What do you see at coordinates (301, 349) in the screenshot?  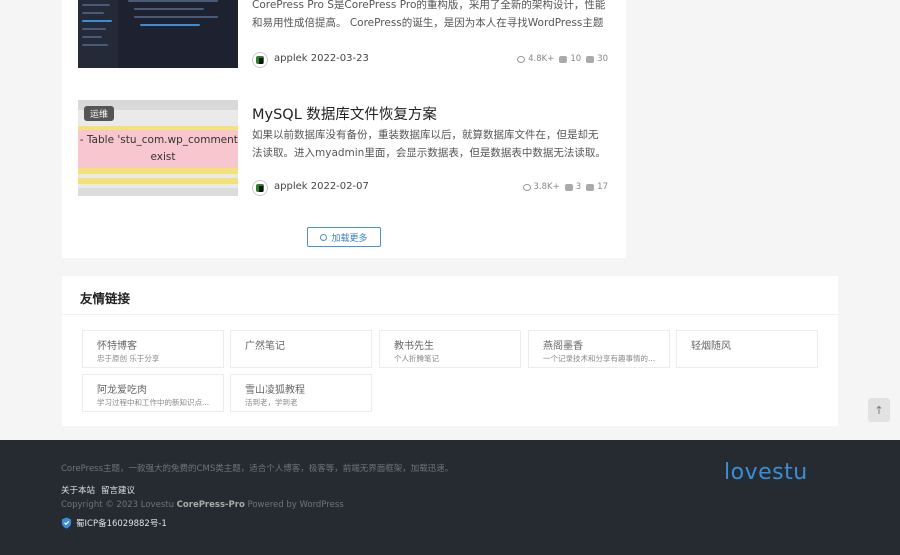 I see `friend-link: 广然笔记` at bounding box center [301, 349].